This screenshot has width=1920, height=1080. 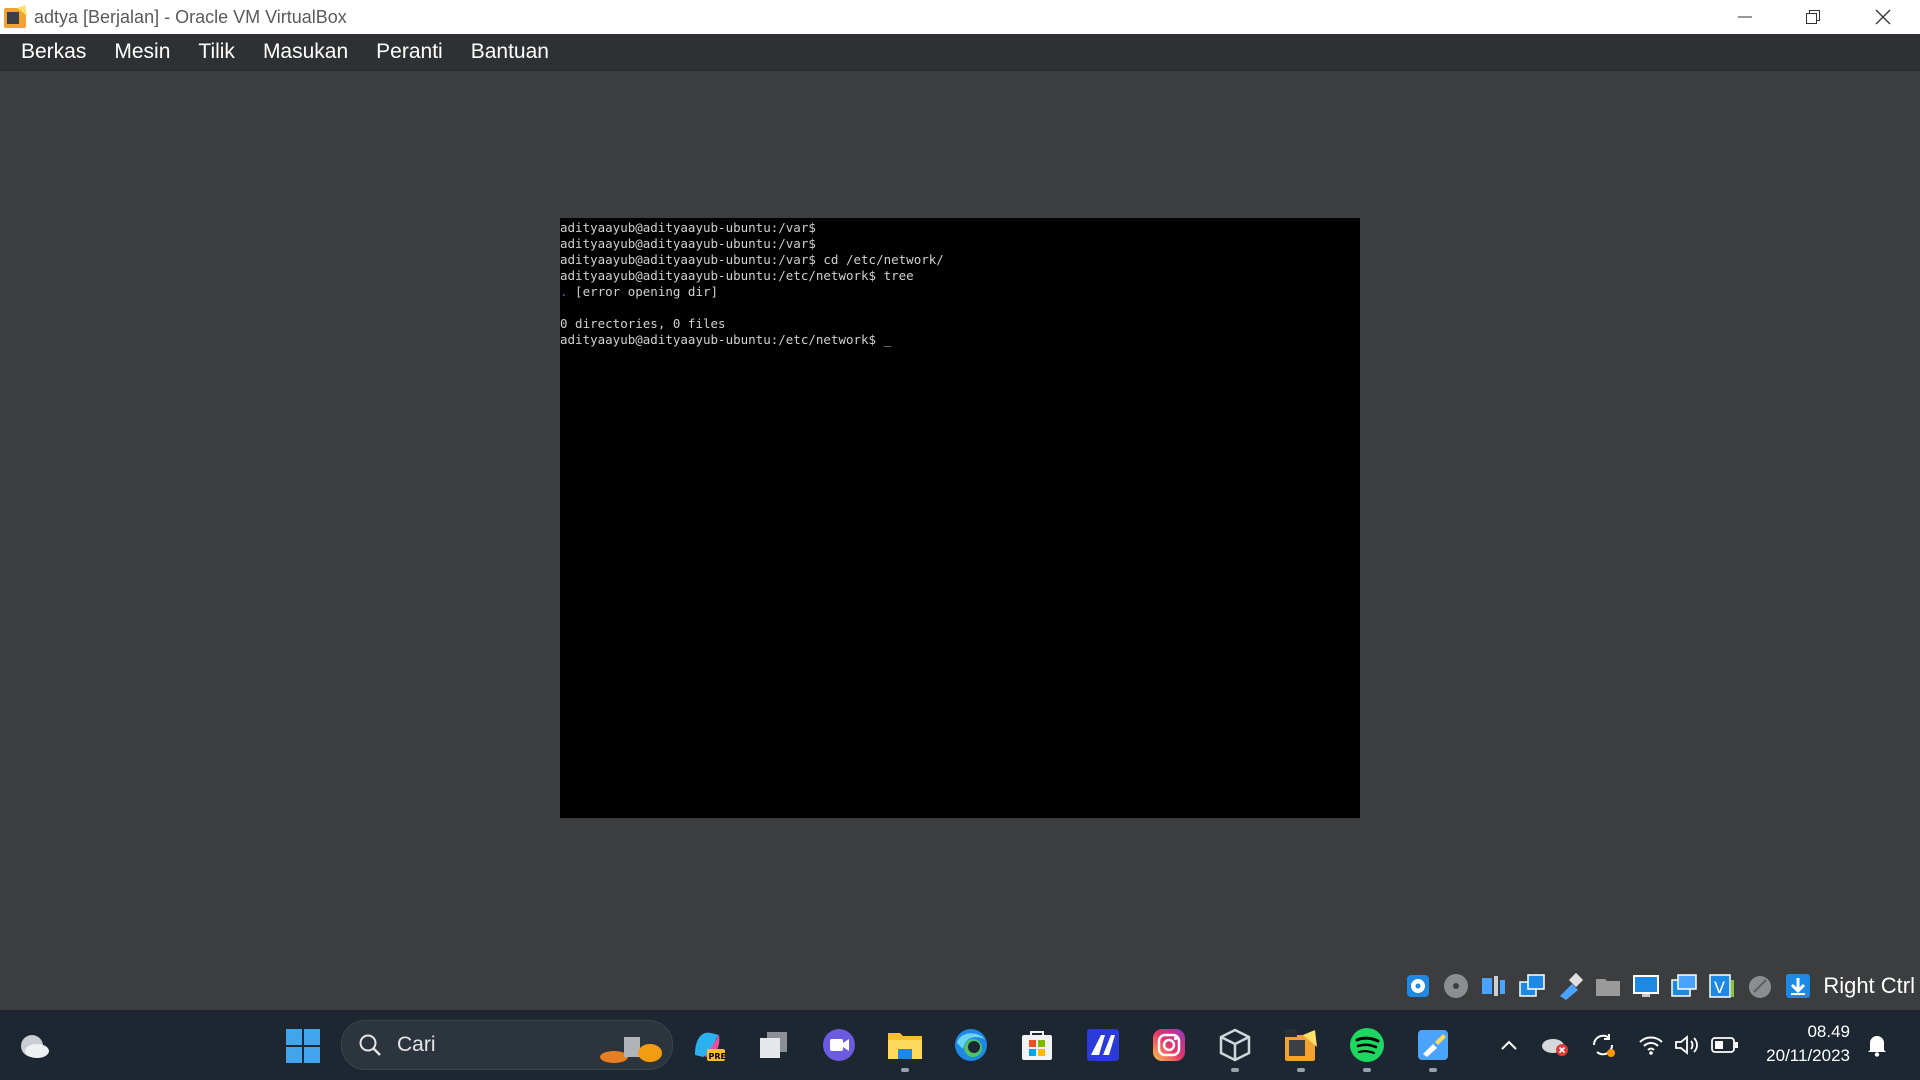 I want to click on onedrive-error-icon, so click(x=1555, y=1045).